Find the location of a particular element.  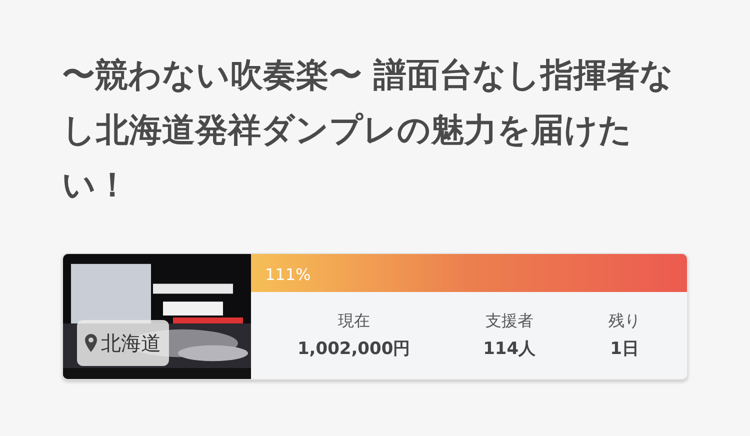

stat-value: 1,002,000円 is located at coordinates (353, 349).